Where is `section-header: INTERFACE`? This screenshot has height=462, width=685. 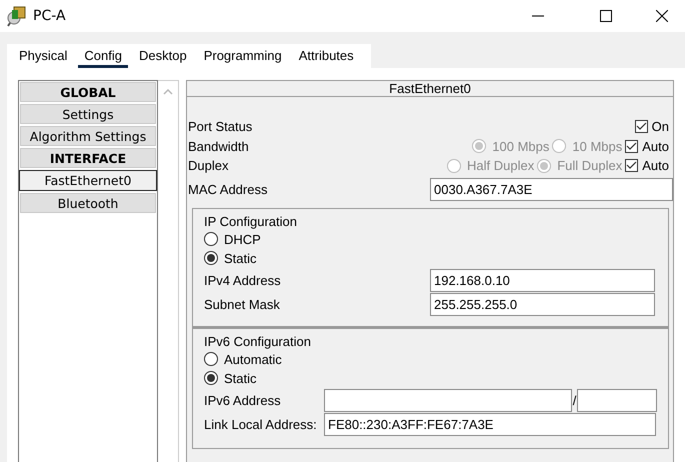 section-header: INTERFACE is located at coordinates (88, 158).